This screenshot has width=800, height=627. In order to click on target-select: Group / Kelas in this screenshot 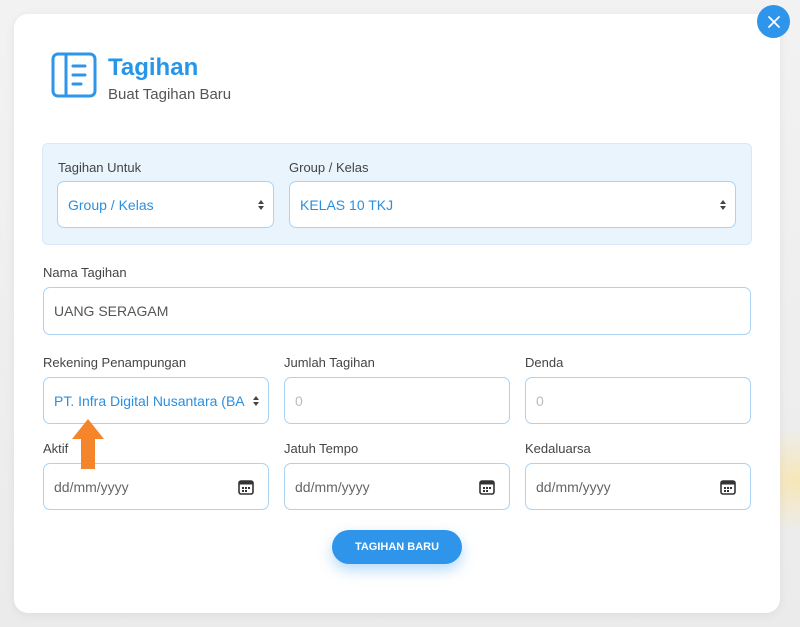, I will do `click(165, 204)`.